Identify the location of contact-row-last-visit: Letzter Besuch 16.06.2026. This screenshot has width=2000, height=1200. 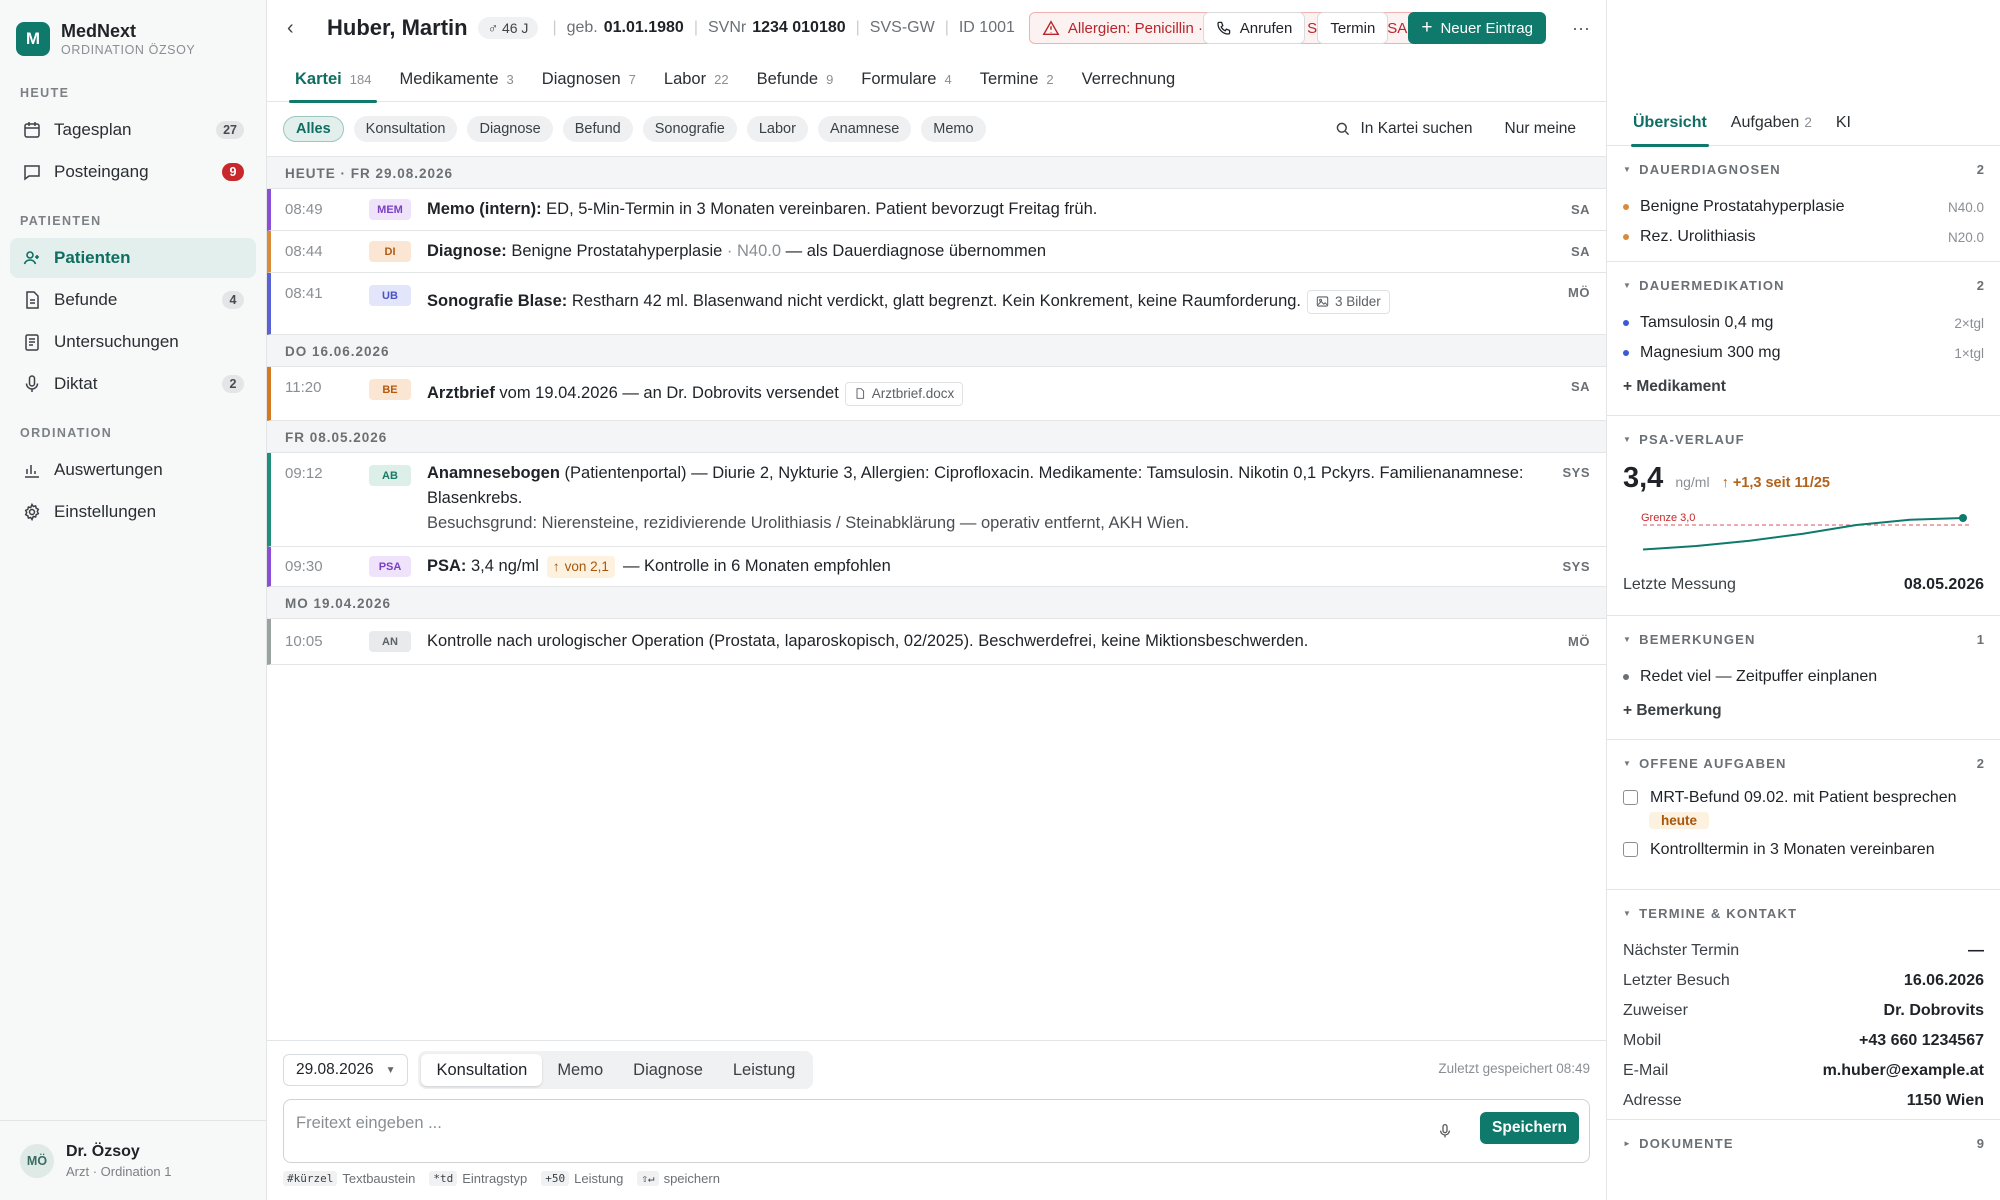
(1803, 981).